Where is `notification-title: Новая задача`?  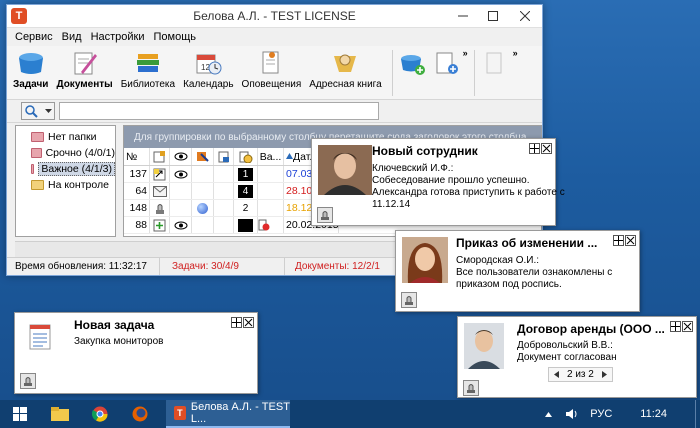
notification-title: Новая задача is located at coordinates (114, 325).